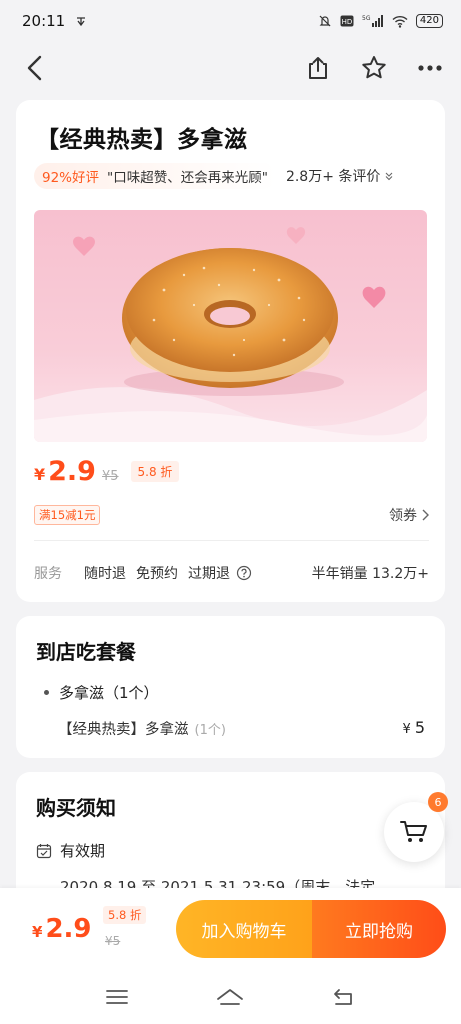 This screenshot has height=1024, width=461. I want to click on status-bar: 20:11 HD 5G 420, so click(230, 21).